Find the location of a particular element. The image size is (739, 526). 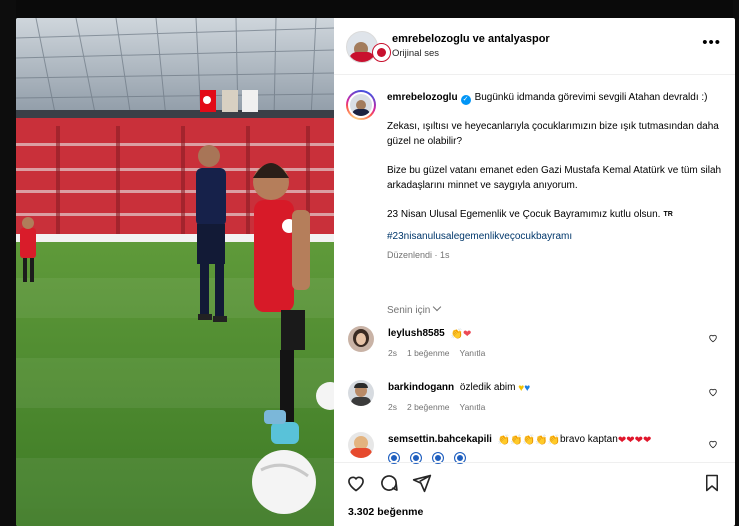

caption-avatar is located at coordinates (361, 105).